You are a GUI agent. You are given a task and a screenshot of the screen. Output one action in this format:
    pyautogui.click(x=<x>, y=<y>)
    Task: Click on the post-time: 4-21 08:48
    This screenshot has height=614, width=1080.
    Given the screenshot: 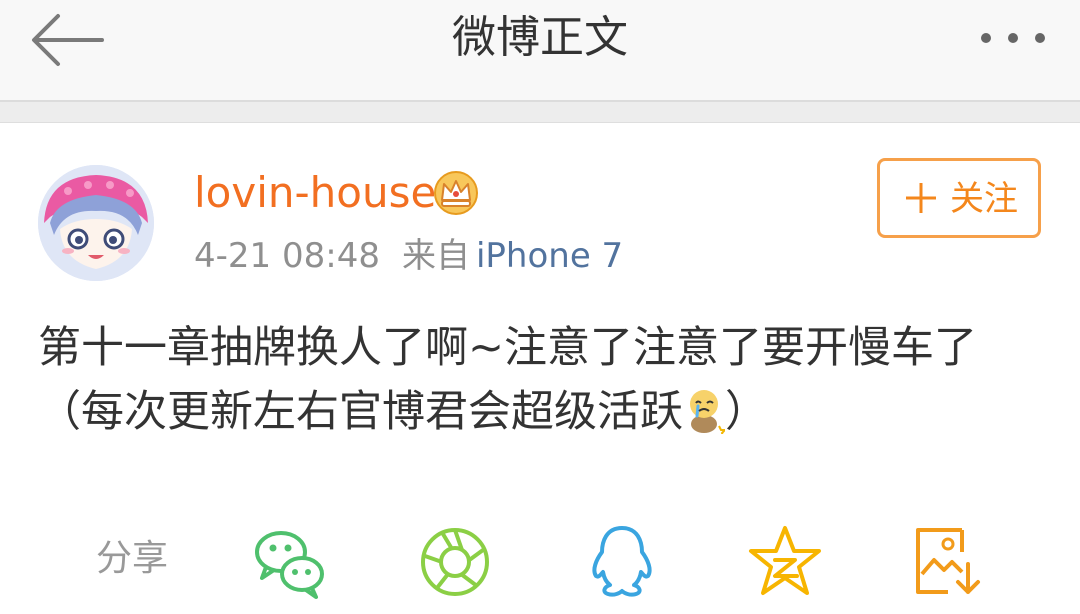 What is the action you would take?
    pyautogui.click(x=287, y=256)
    